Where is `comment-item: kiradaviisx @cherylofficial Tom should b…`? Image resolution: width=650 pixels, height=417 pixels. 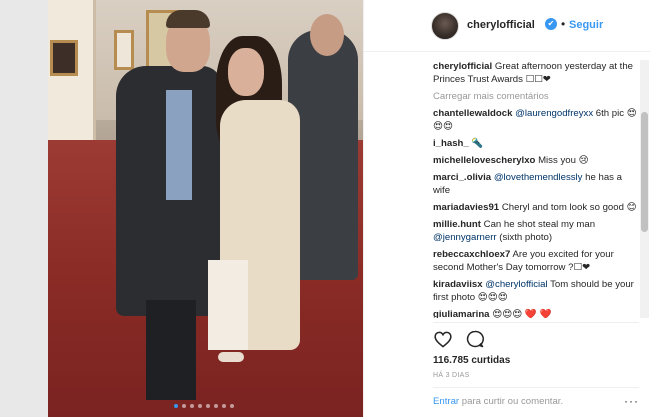
comment-item: kiradaviisx @cherylofficial Tom should b… is located at coordinates (536, 291).